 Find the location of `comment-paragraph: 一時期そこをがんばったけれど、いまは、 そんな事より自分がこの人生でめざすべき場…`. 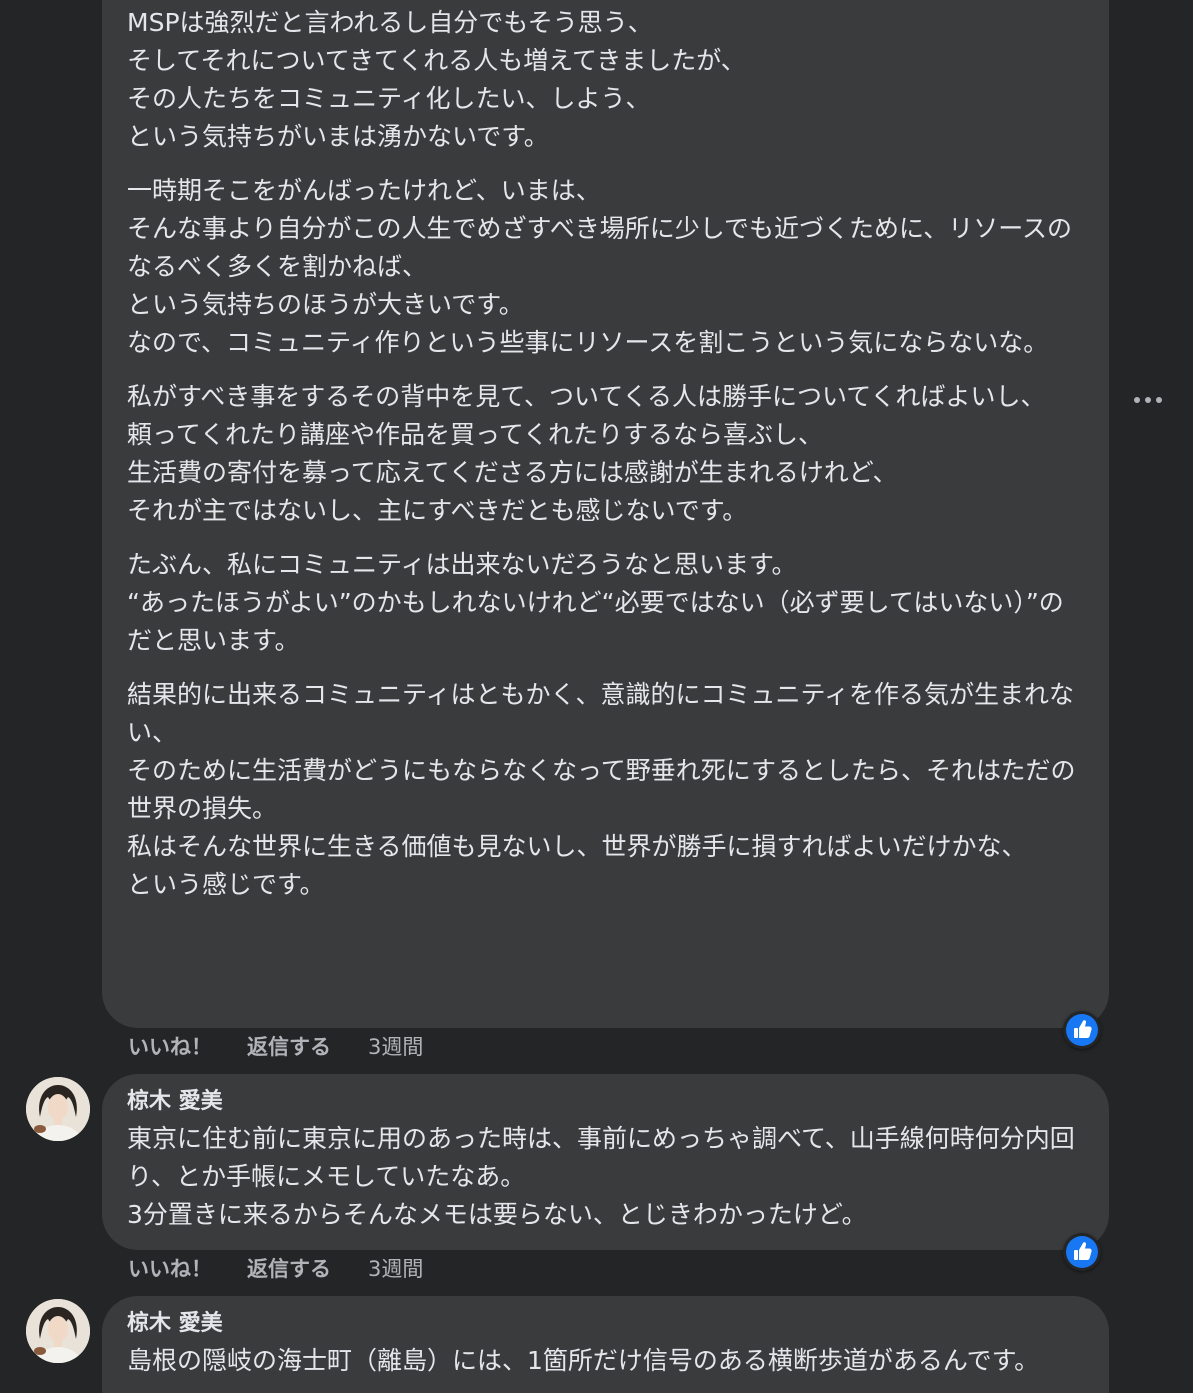

comment-paragraph: 一時期そこをがんばったけれど、いまは、 そんな事より自分がこの人生でめざすべき場… is located at coordinates (600, 266).